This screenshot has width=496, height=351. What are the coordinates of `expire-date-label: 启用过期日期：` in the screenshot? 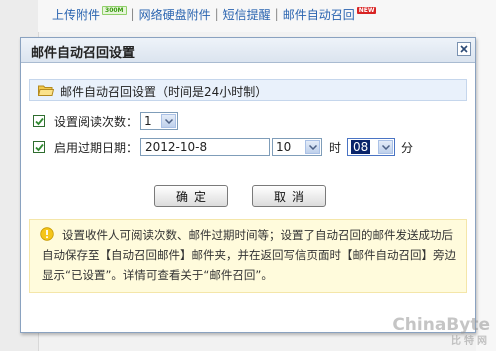 It's located at (96, 147).